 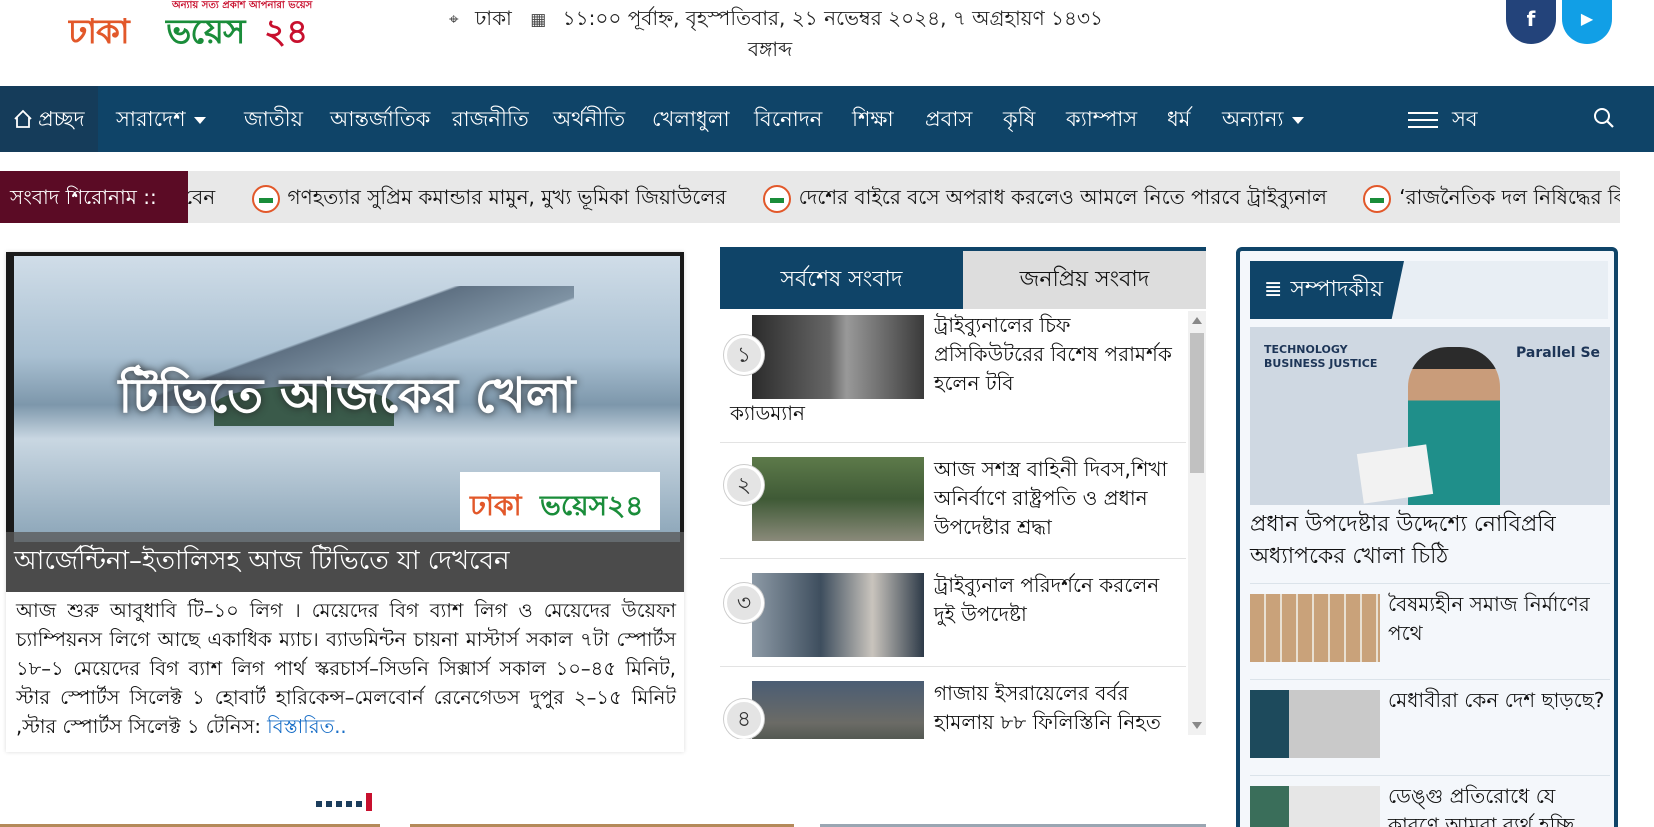 I want to click on paper-sheet, so click(x=1395, y=474).